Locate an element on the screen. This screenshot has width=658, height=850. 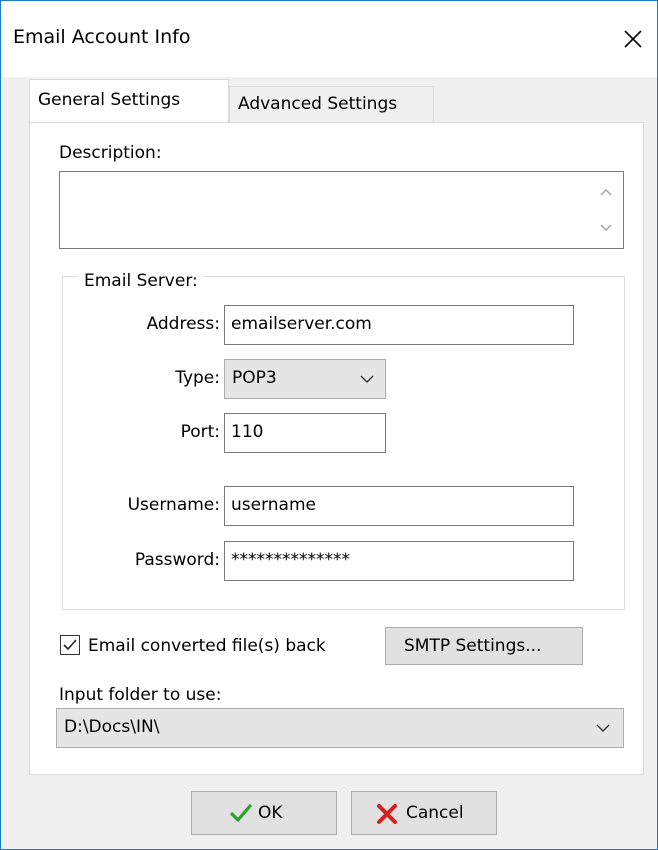
tab-advanced-settings: Advanced Settings is located at coordinates (331, 104).